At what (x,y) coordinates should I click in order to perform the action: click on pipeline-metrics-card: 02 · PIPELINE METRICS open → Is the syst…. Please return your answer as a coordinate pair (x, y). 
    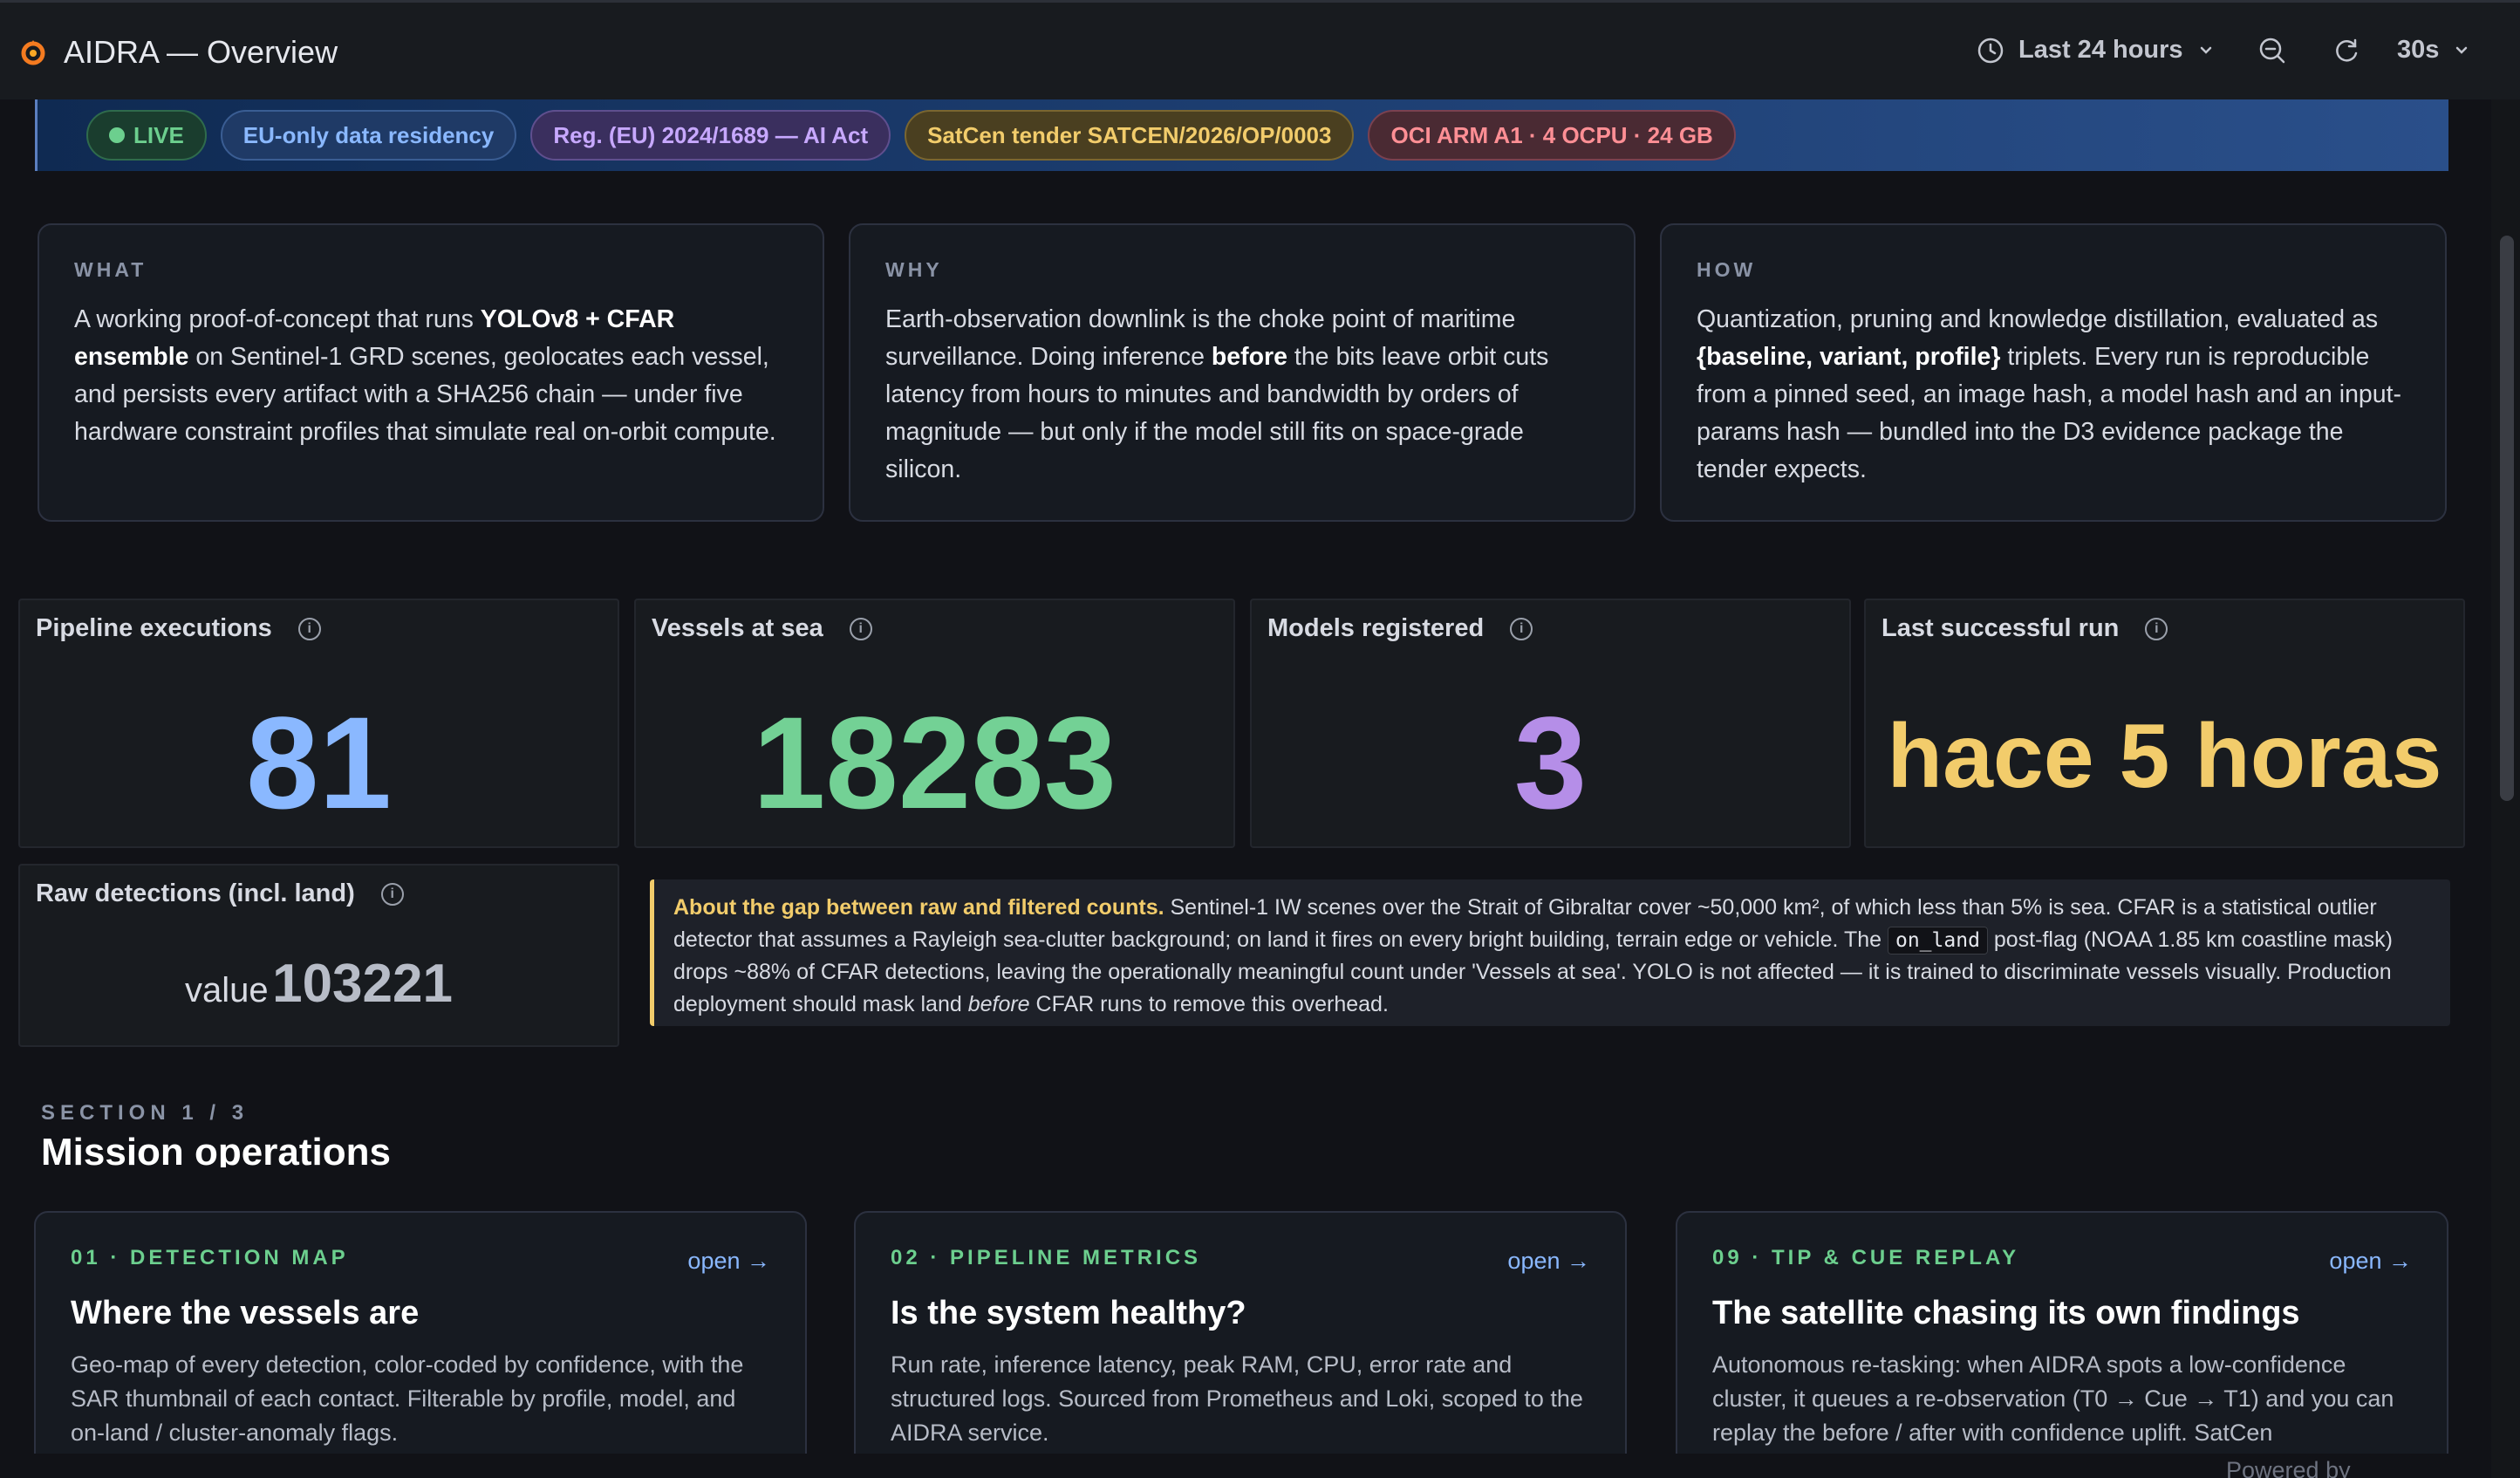
    Looking at the image, I should click on (1240, 1345).